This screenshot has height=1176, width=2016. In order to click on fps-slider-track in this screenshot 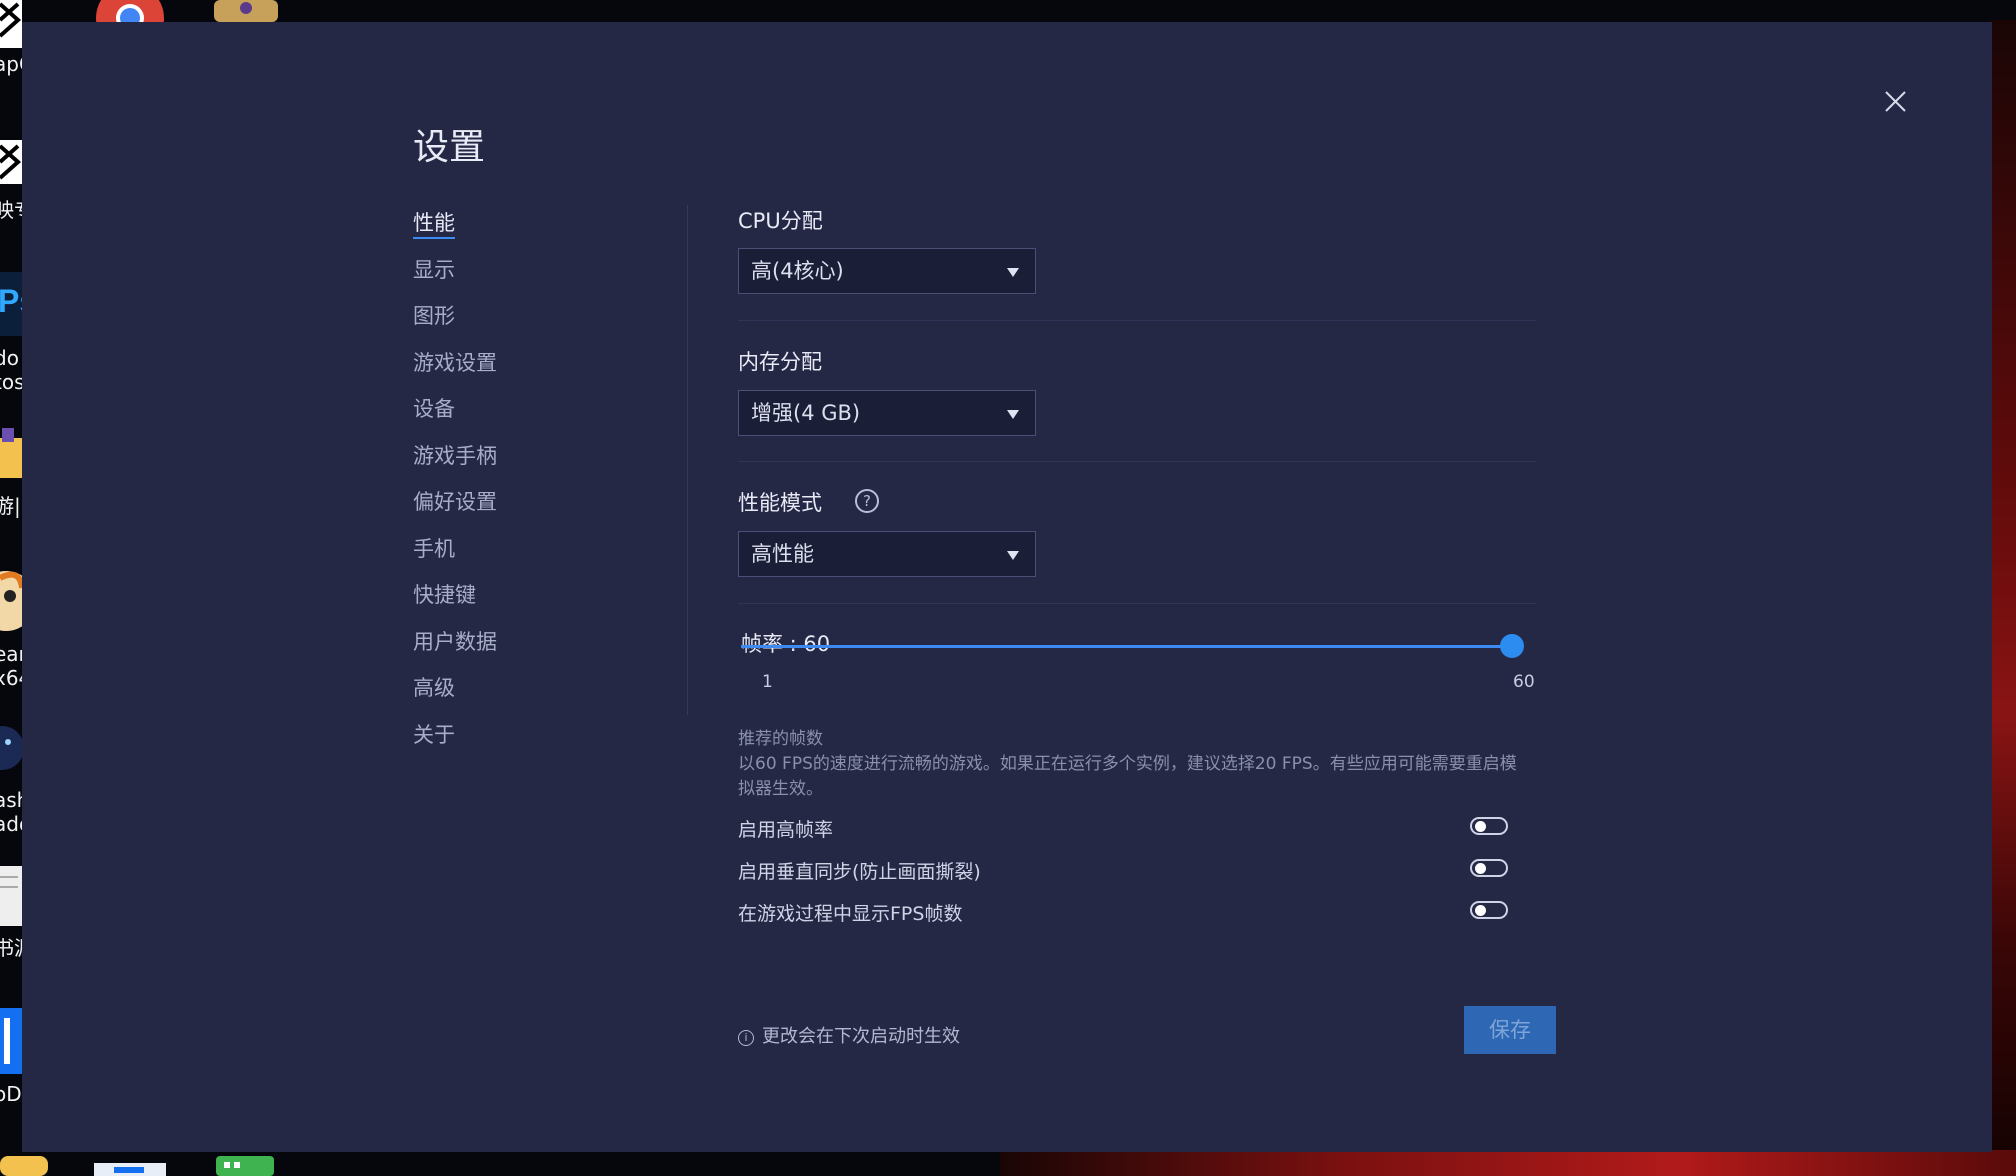, I will do `click(1128, 646)`.